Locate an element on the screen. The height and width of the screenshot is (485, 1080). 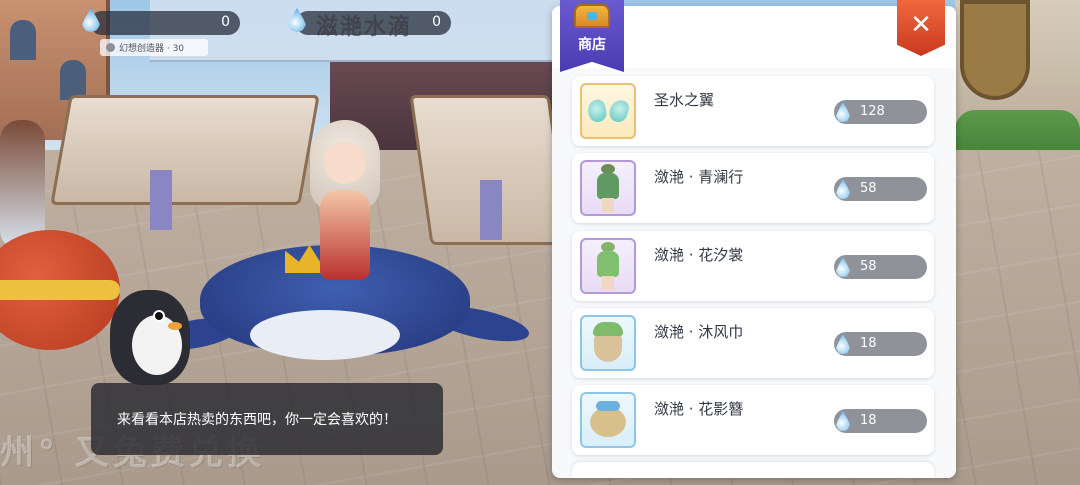
item-name: 潋滟 · 沐风巾 is located at coordinates (699, 332).